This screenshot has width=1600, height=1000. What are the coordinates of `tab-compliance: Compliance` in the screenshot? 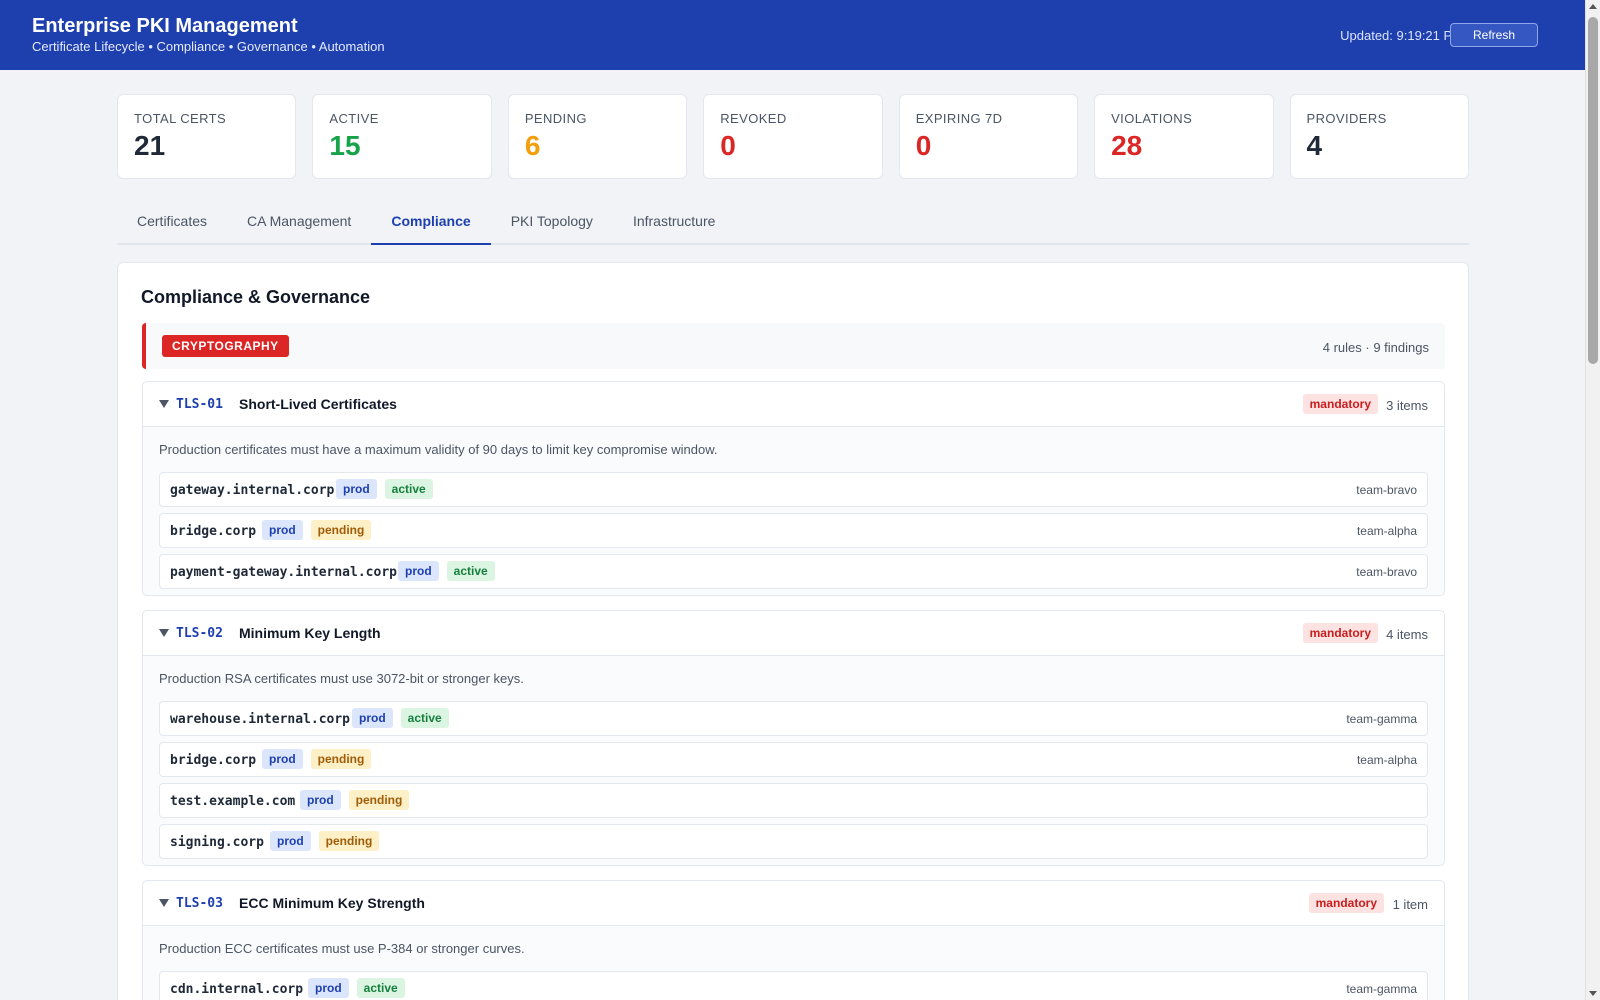 It's located at (431, 224).